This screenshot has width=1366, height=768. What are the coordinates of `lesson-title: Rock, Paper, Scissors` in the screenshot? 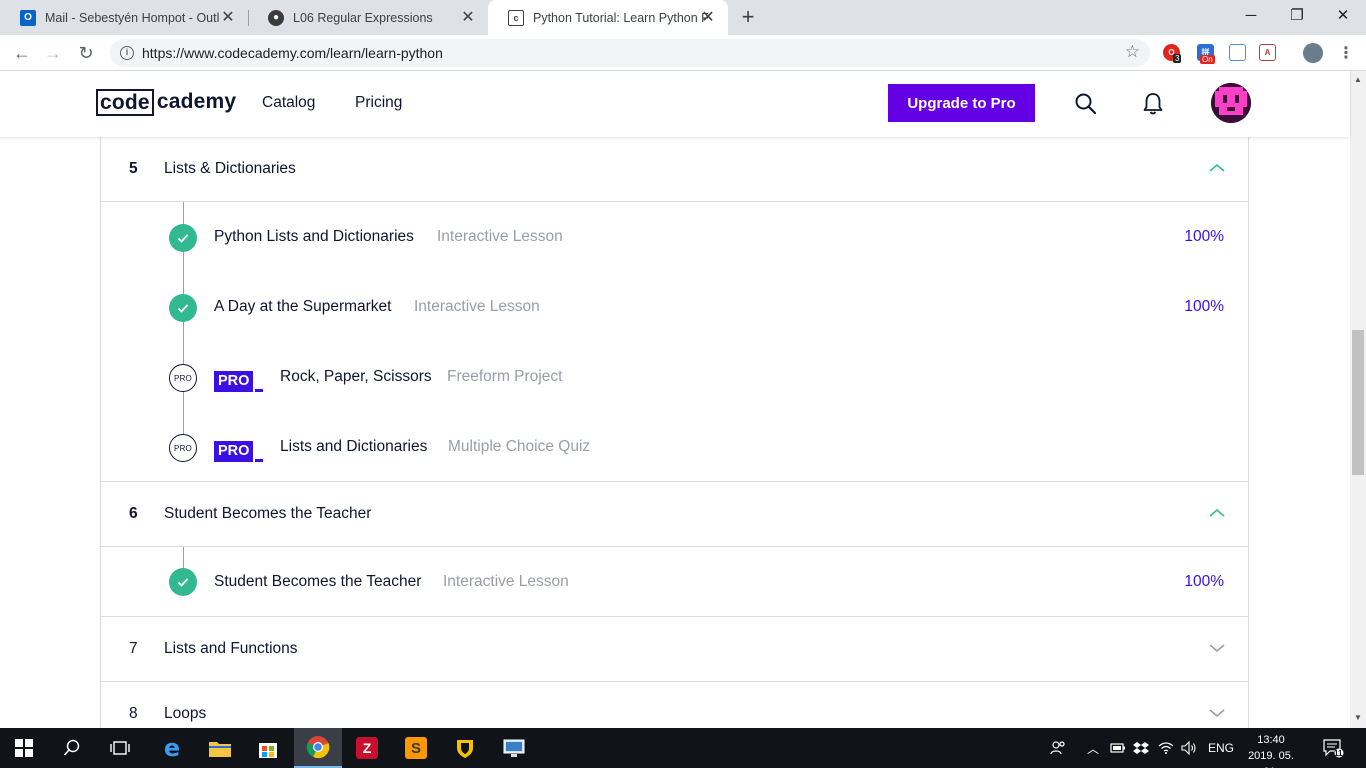 It's located at (356, 377).